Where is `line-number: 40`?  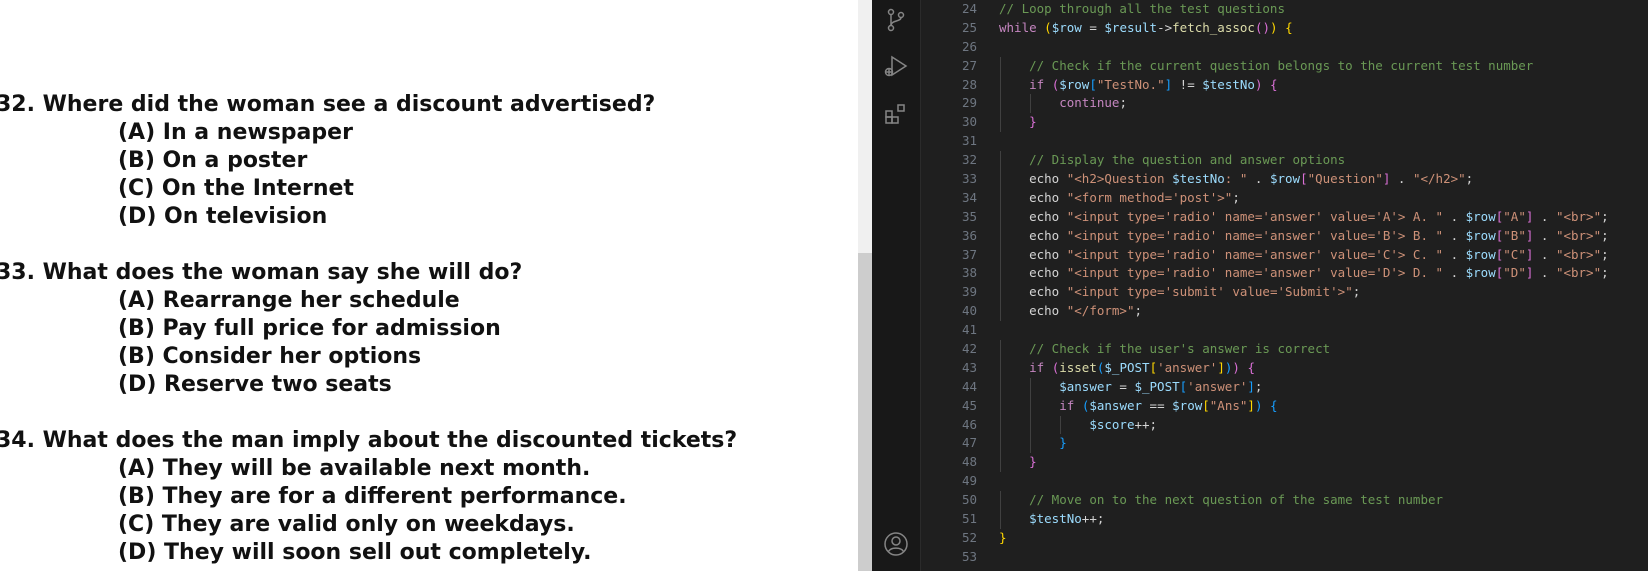 line-number: 40 is located at coordinates (969, 311).